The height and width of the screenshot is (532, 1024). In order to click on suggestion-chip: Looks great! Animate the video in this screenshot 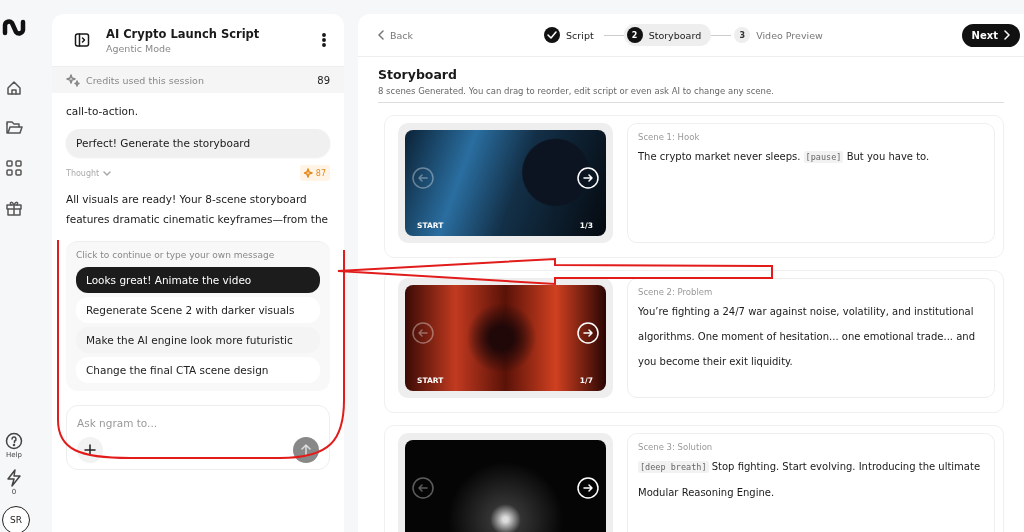, I will do `click(198, 280)`.